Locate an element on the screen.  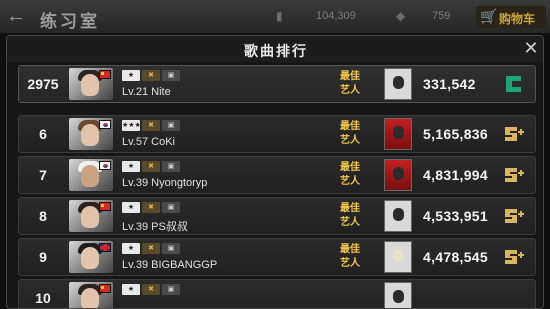
ranking-row: 8 ★ ✖ ▣ Lv.39 PS叔叔 最佳 艺人 4,533,951 is located at coordinates (277, 216).